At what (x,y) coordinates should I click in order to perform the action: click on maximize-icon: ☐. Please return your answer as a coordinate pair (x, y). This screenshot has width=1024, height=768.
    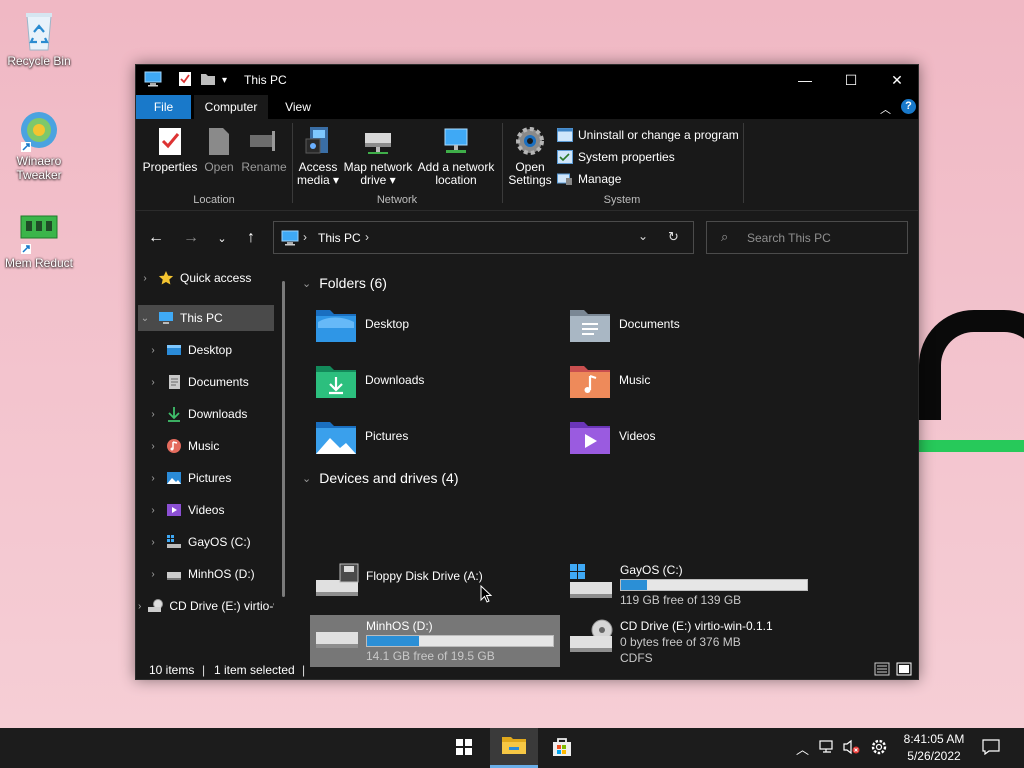
    Looking at the image, I should click on (851, 79).